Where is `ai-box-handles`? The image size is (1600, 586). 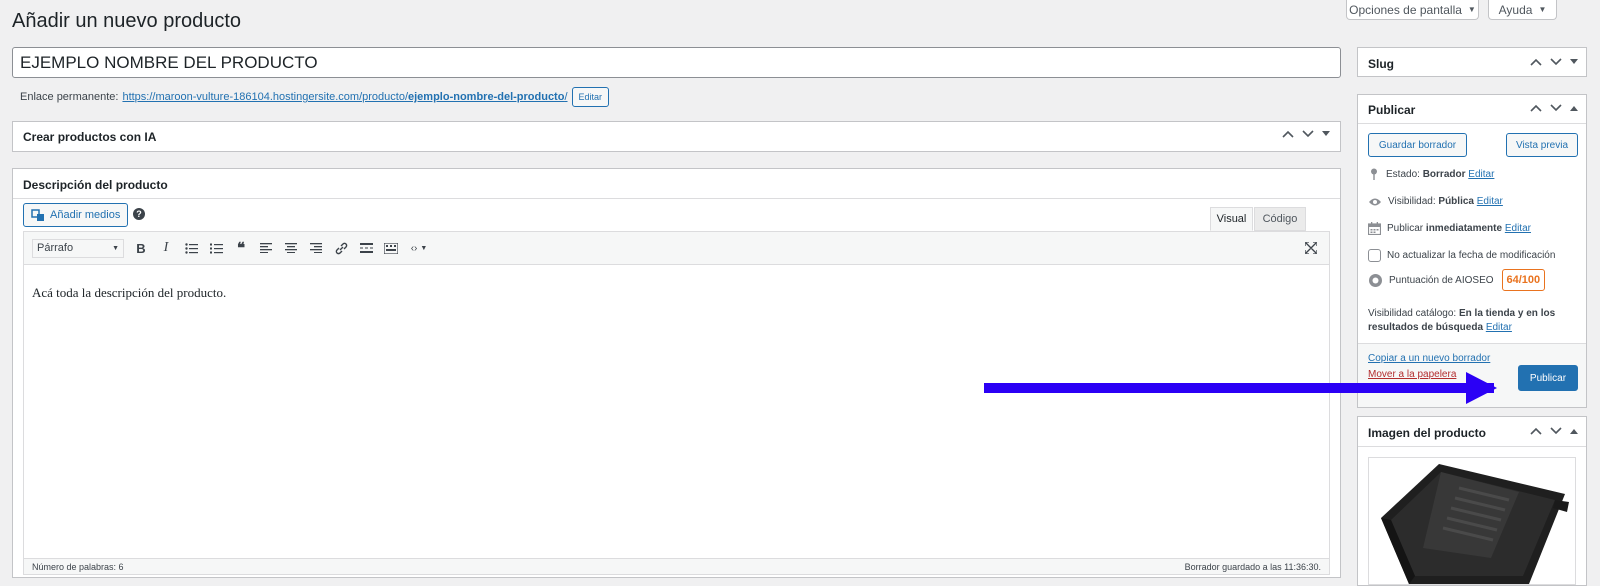
ai-box-handles is located at coordinates (1306, 134).